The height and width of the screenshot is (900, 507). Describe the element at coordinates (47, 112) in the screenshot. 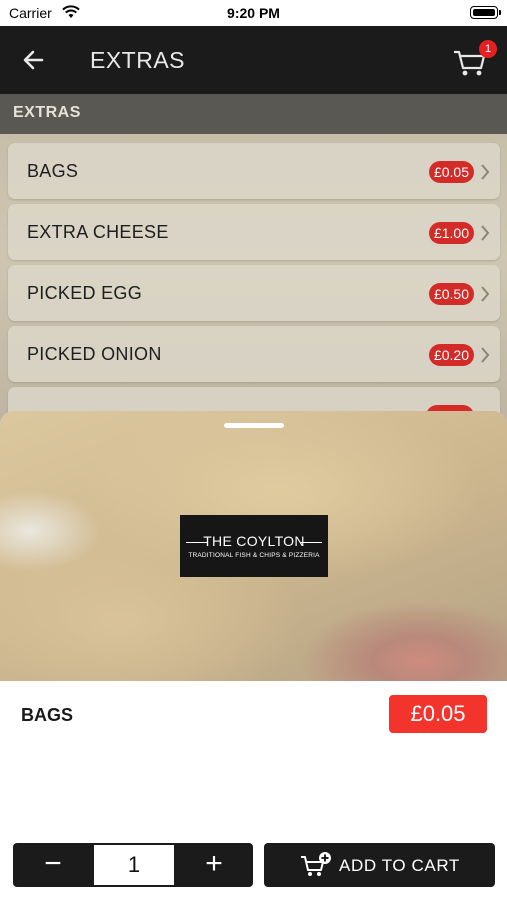

I see `section-label: EXTRAS` at that location.